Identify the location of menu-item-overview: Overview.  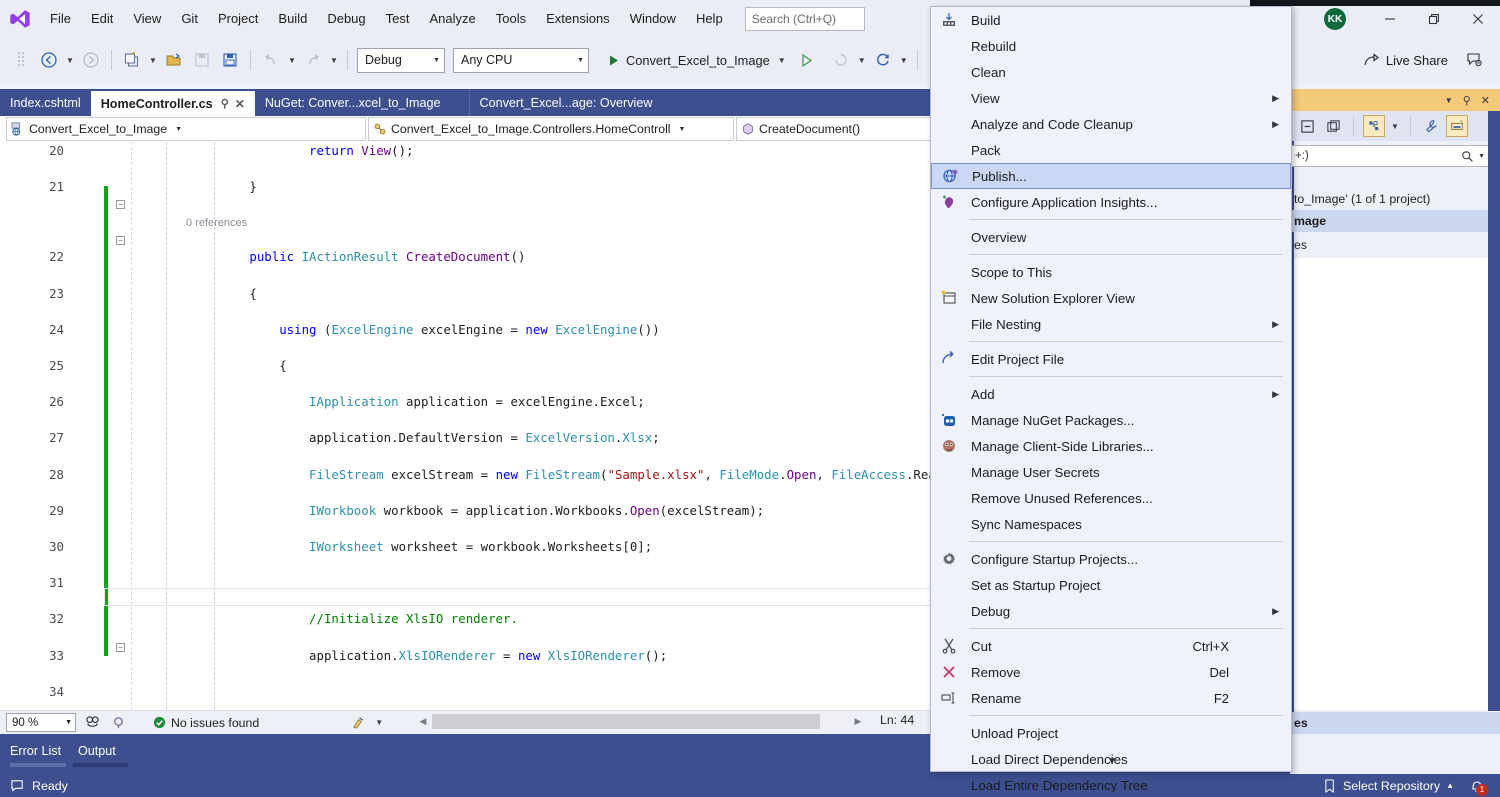
(1111, 237).